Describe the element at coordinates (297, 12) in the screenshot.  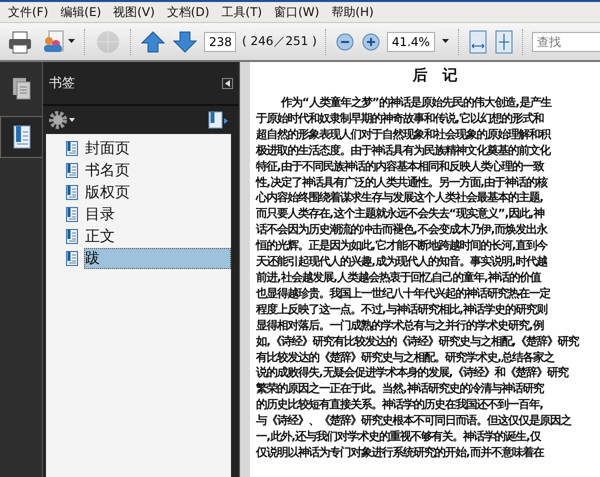
I see `menu-item: 窗口(W)` at that location.